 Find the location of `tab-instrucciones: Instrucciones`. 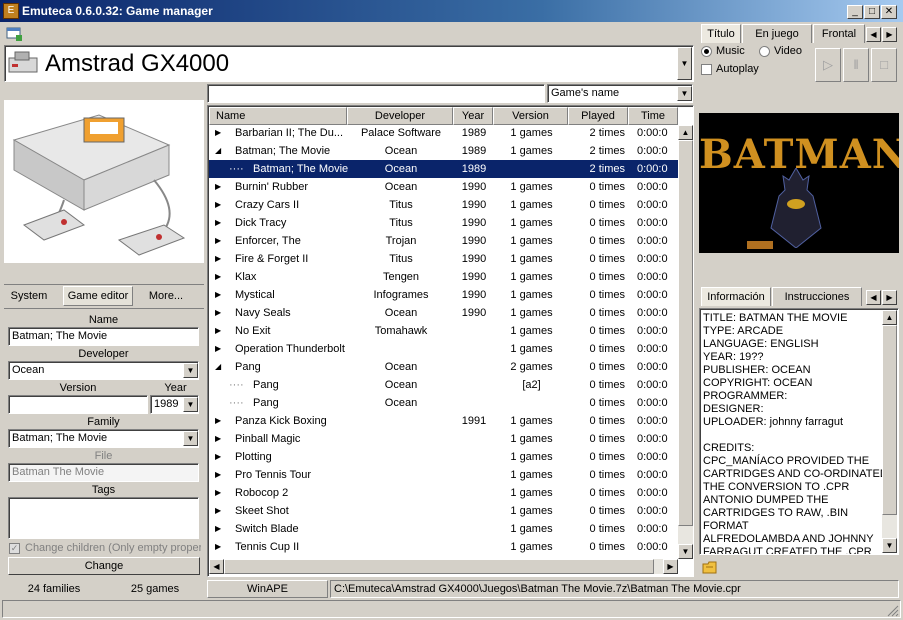

tab-instrucciones: Instrucciones is located at coordinates (817, 296).